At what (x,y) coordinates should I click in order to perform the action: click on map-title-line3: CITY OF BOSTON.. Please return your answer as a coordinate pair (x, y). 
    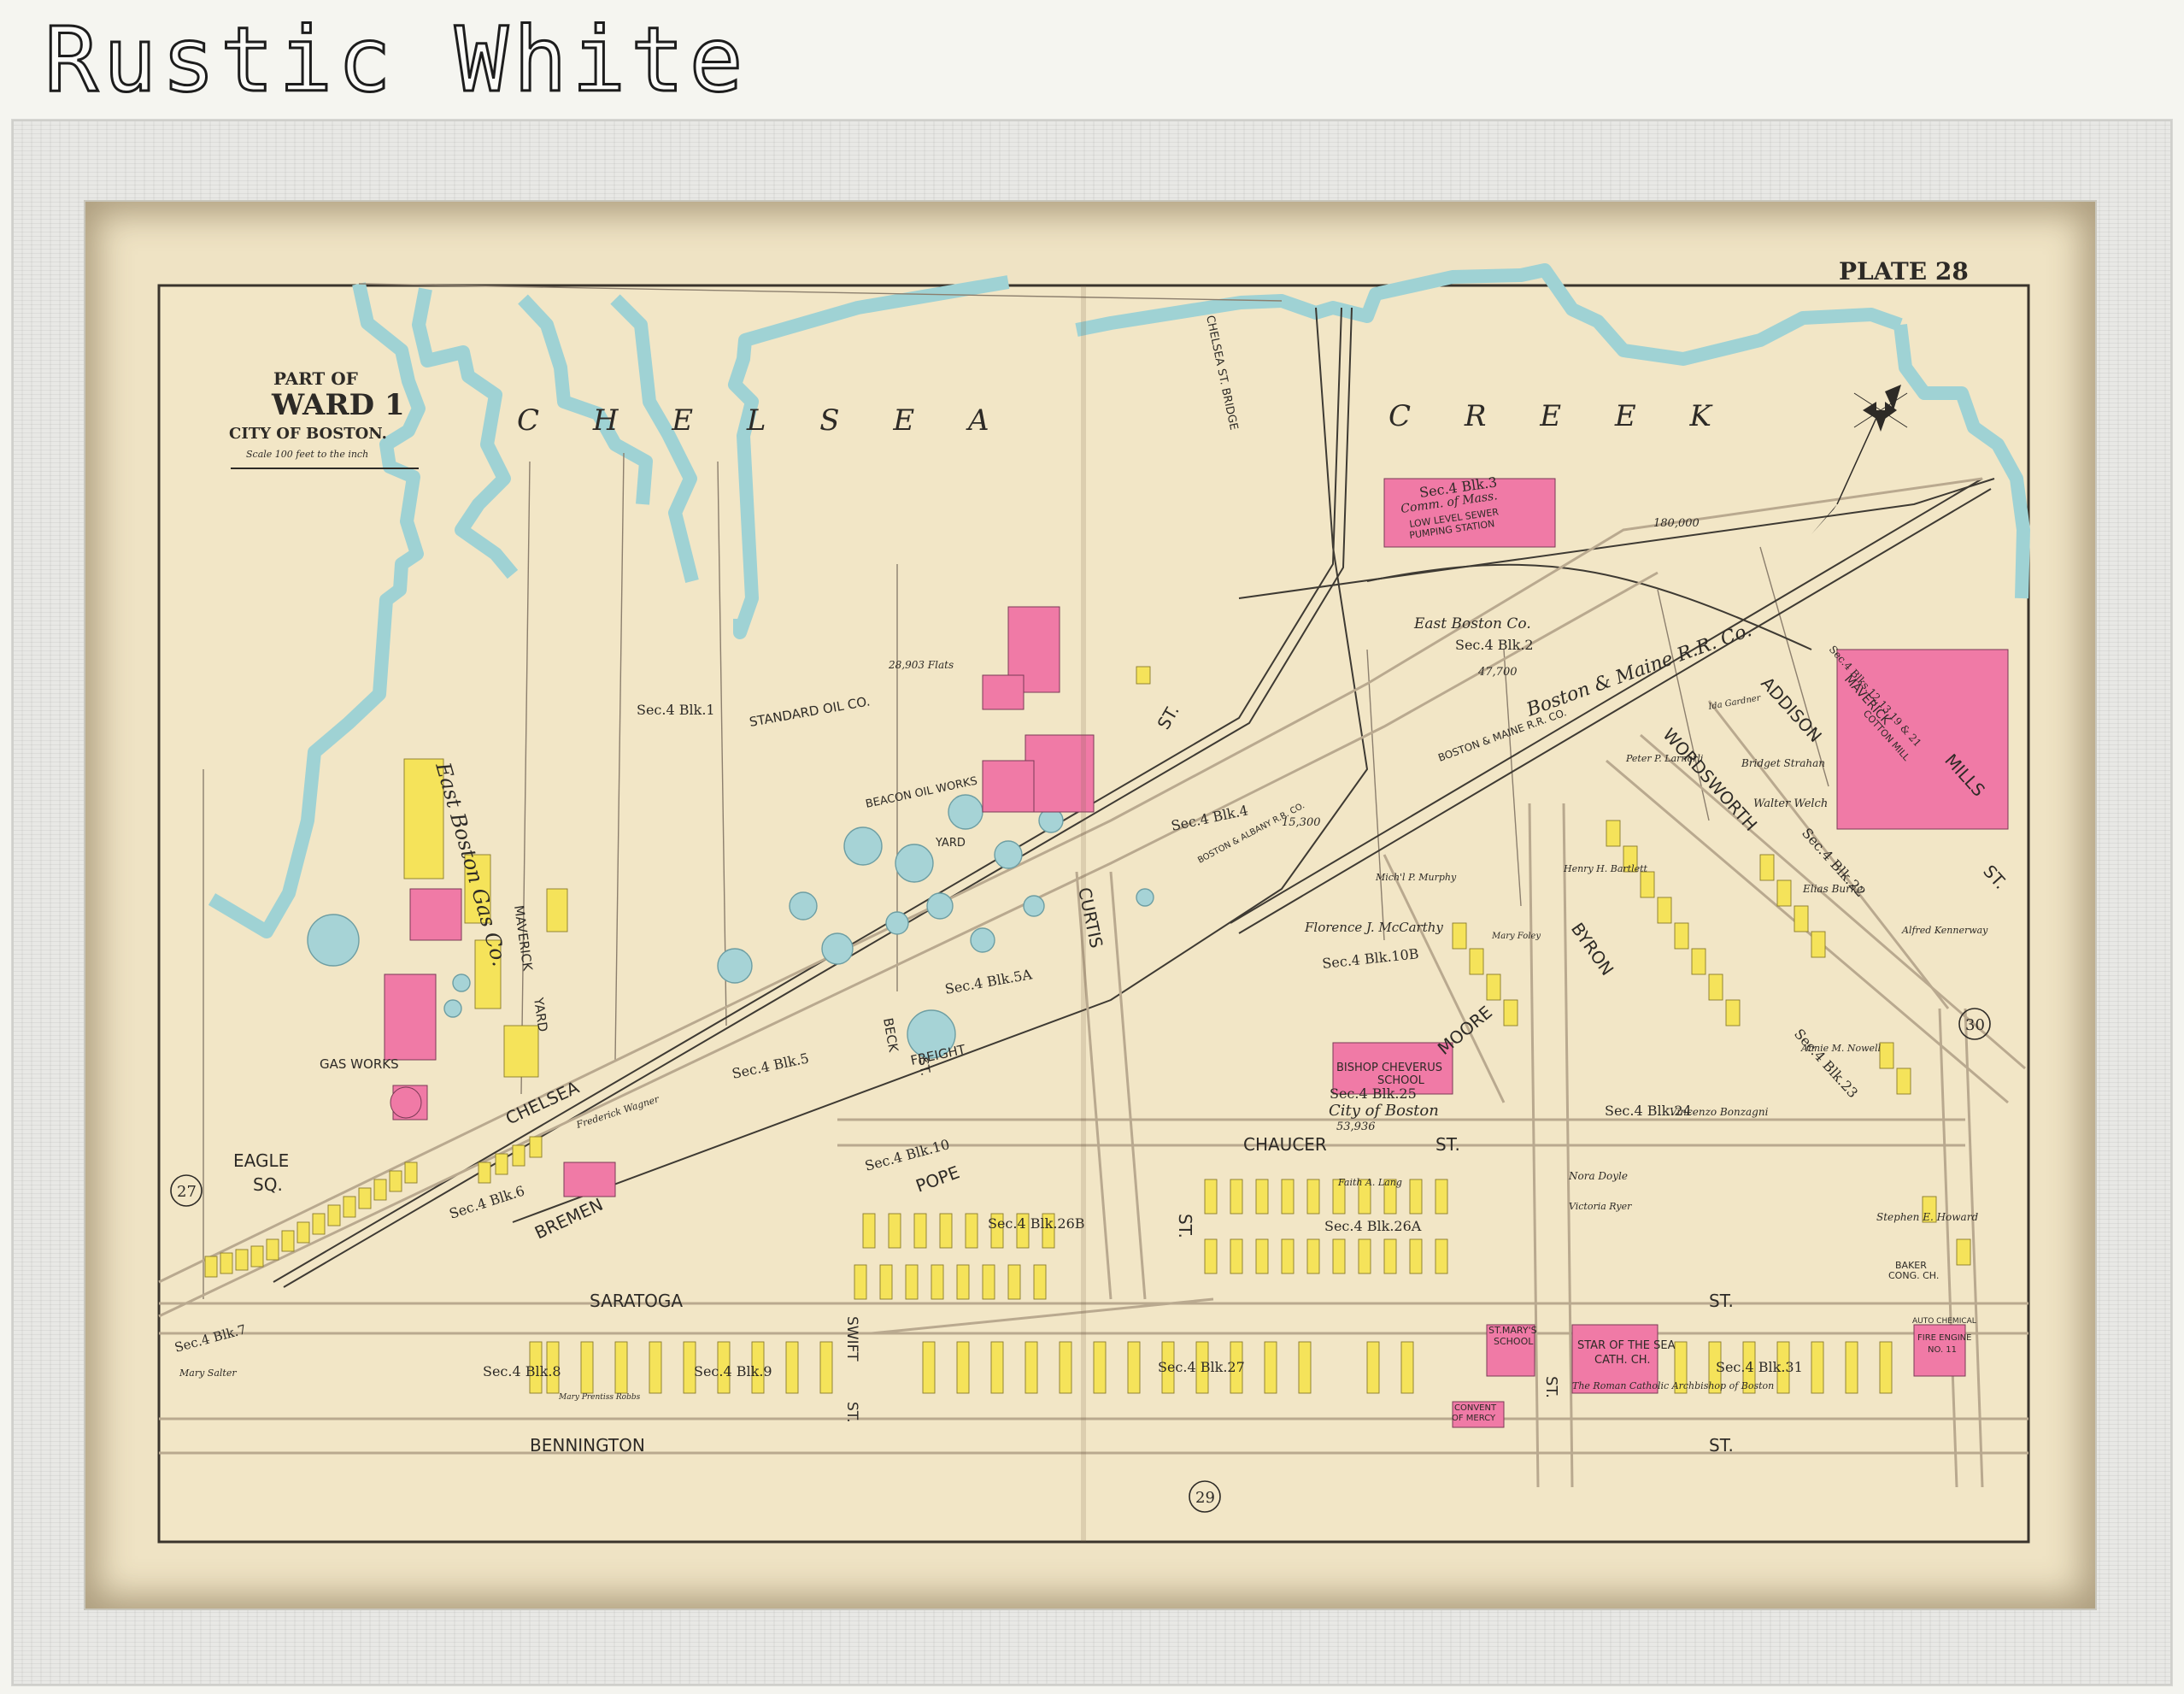
    Looking at the image, I should click on (308, 434).